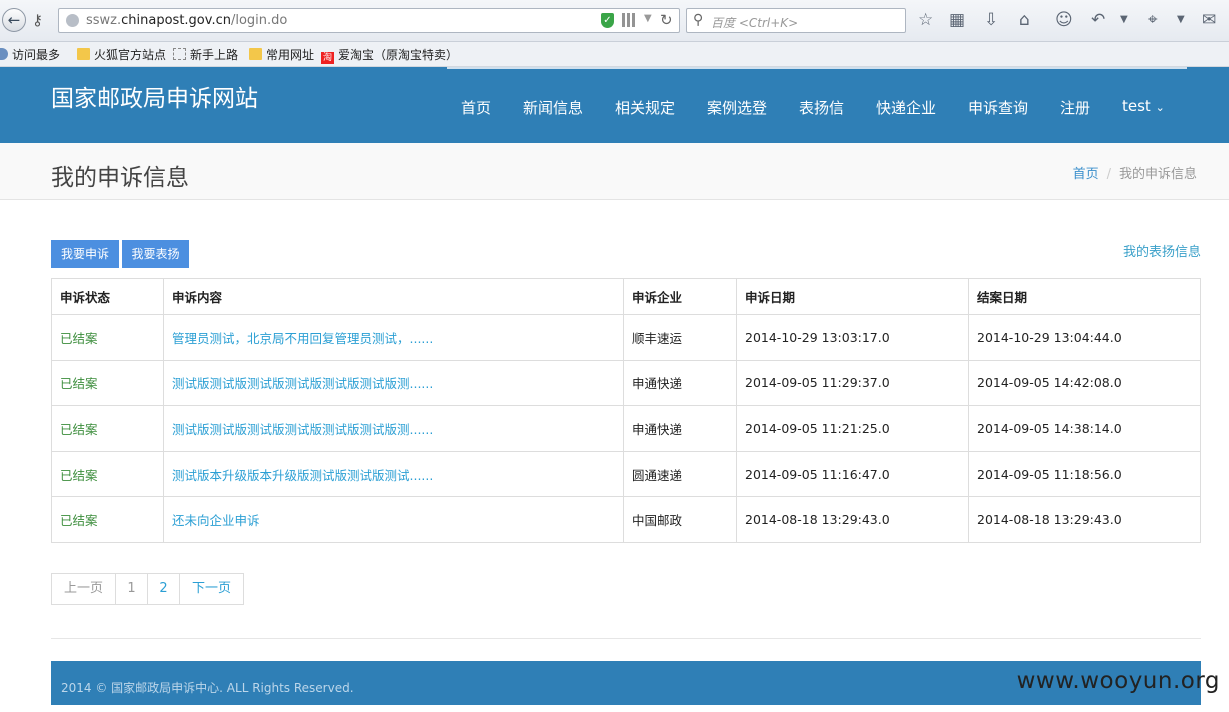 The image size is (1229, 712). What do you see at coordinates (211, 589) in the screenshot?
I see `next-page-button: 下一页` at bounding box center [211, 589].